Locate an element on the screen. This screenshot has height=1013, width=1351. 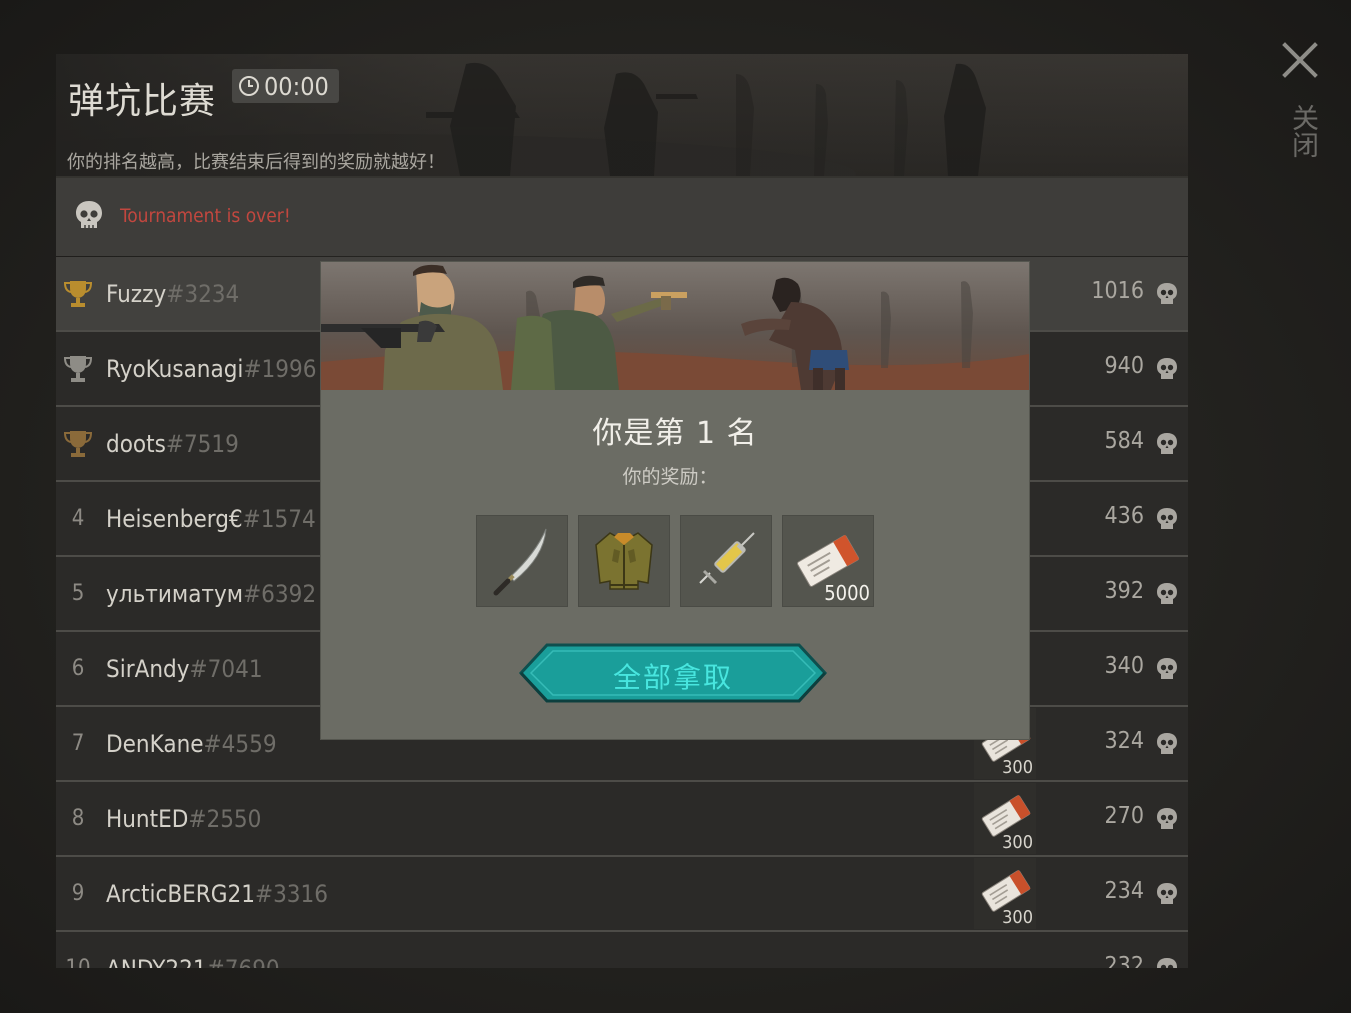
player-name: RyoKusanagi#1996 is located at coordinates (211, 369).